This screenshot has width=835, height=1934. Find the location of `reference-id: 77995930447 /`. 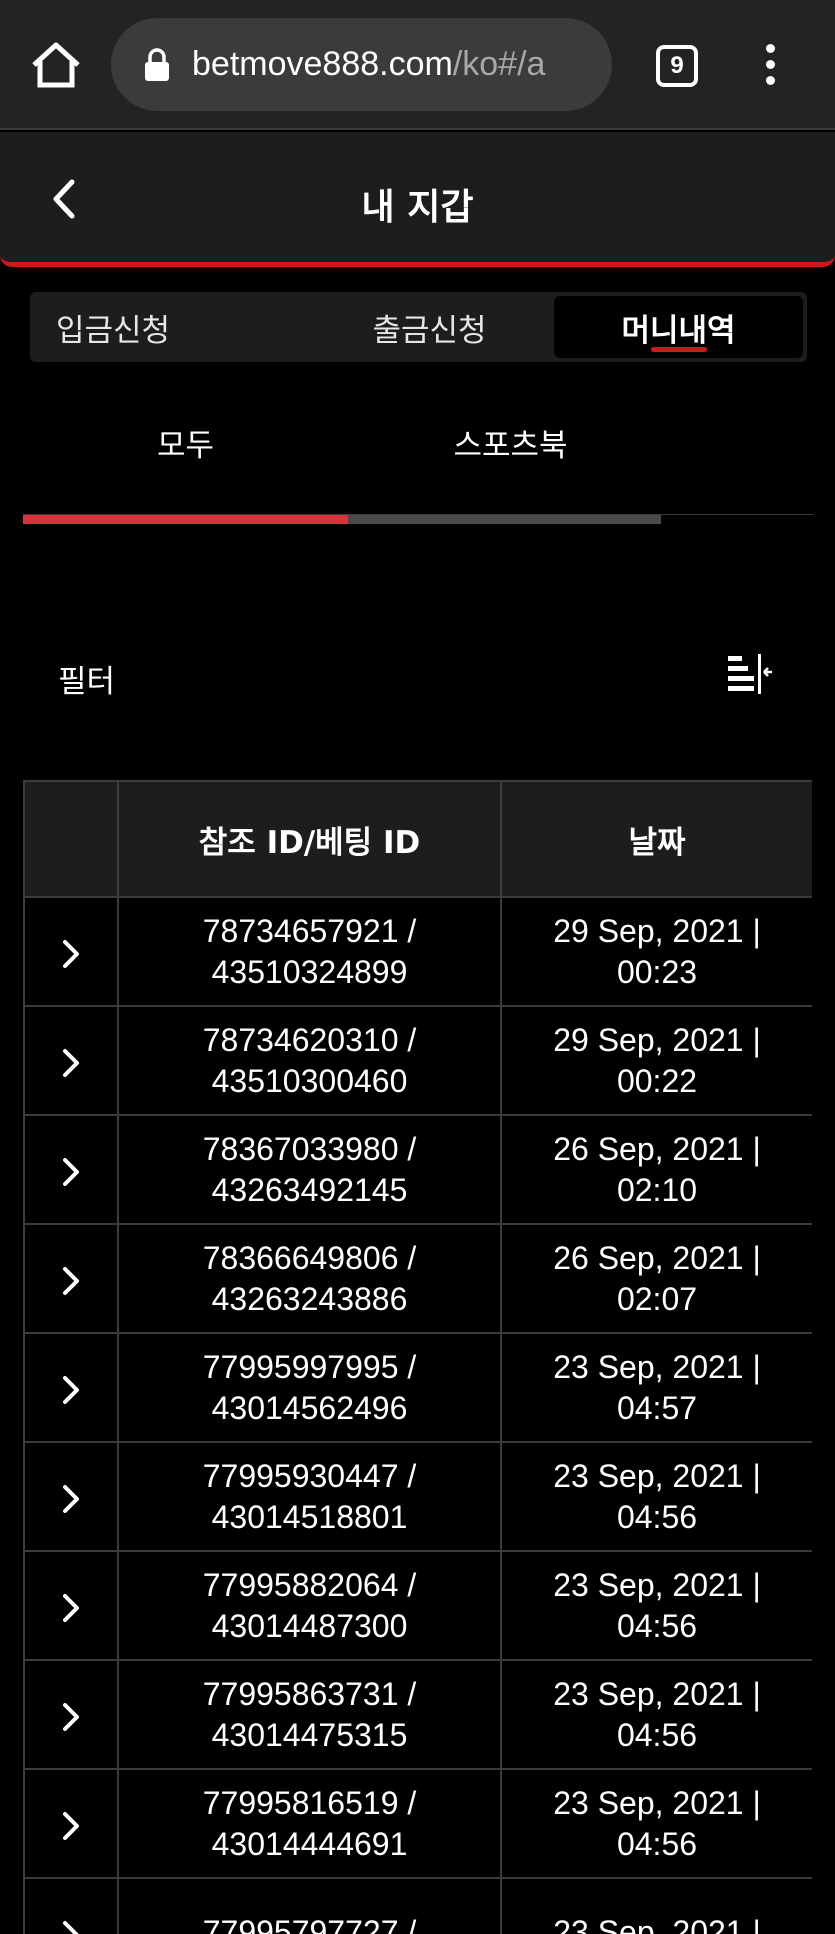

reference-id: 77995930447 / is located at coordinates (309, 1475).